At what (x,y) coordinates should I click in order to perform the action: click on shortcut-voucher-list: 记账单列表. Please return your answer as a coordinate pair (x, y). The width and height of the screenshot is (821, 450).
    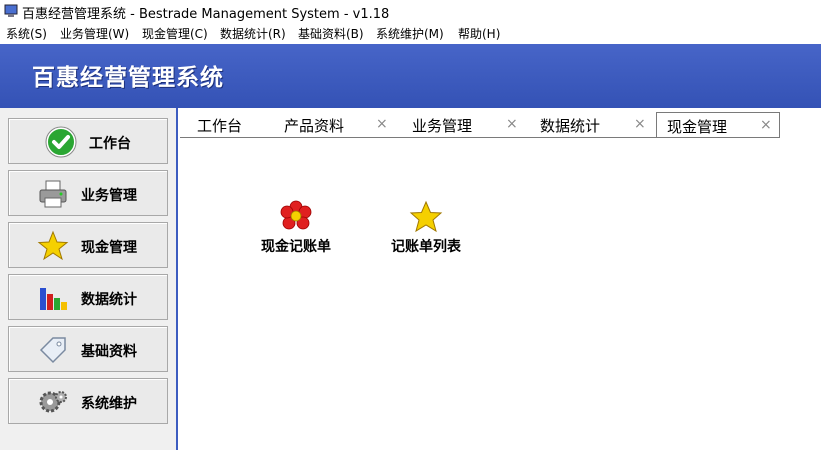
    Looking at the image, I should click on (426, 228).